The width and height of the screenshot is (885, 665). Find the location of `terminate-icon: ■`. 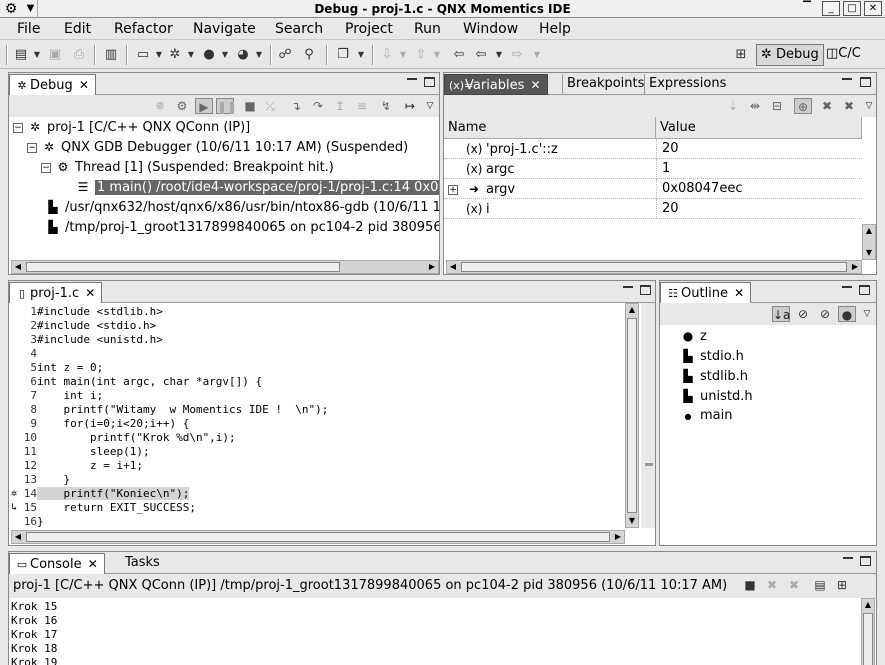

terminate-icon: ■ is located at coordinates (750, 585).